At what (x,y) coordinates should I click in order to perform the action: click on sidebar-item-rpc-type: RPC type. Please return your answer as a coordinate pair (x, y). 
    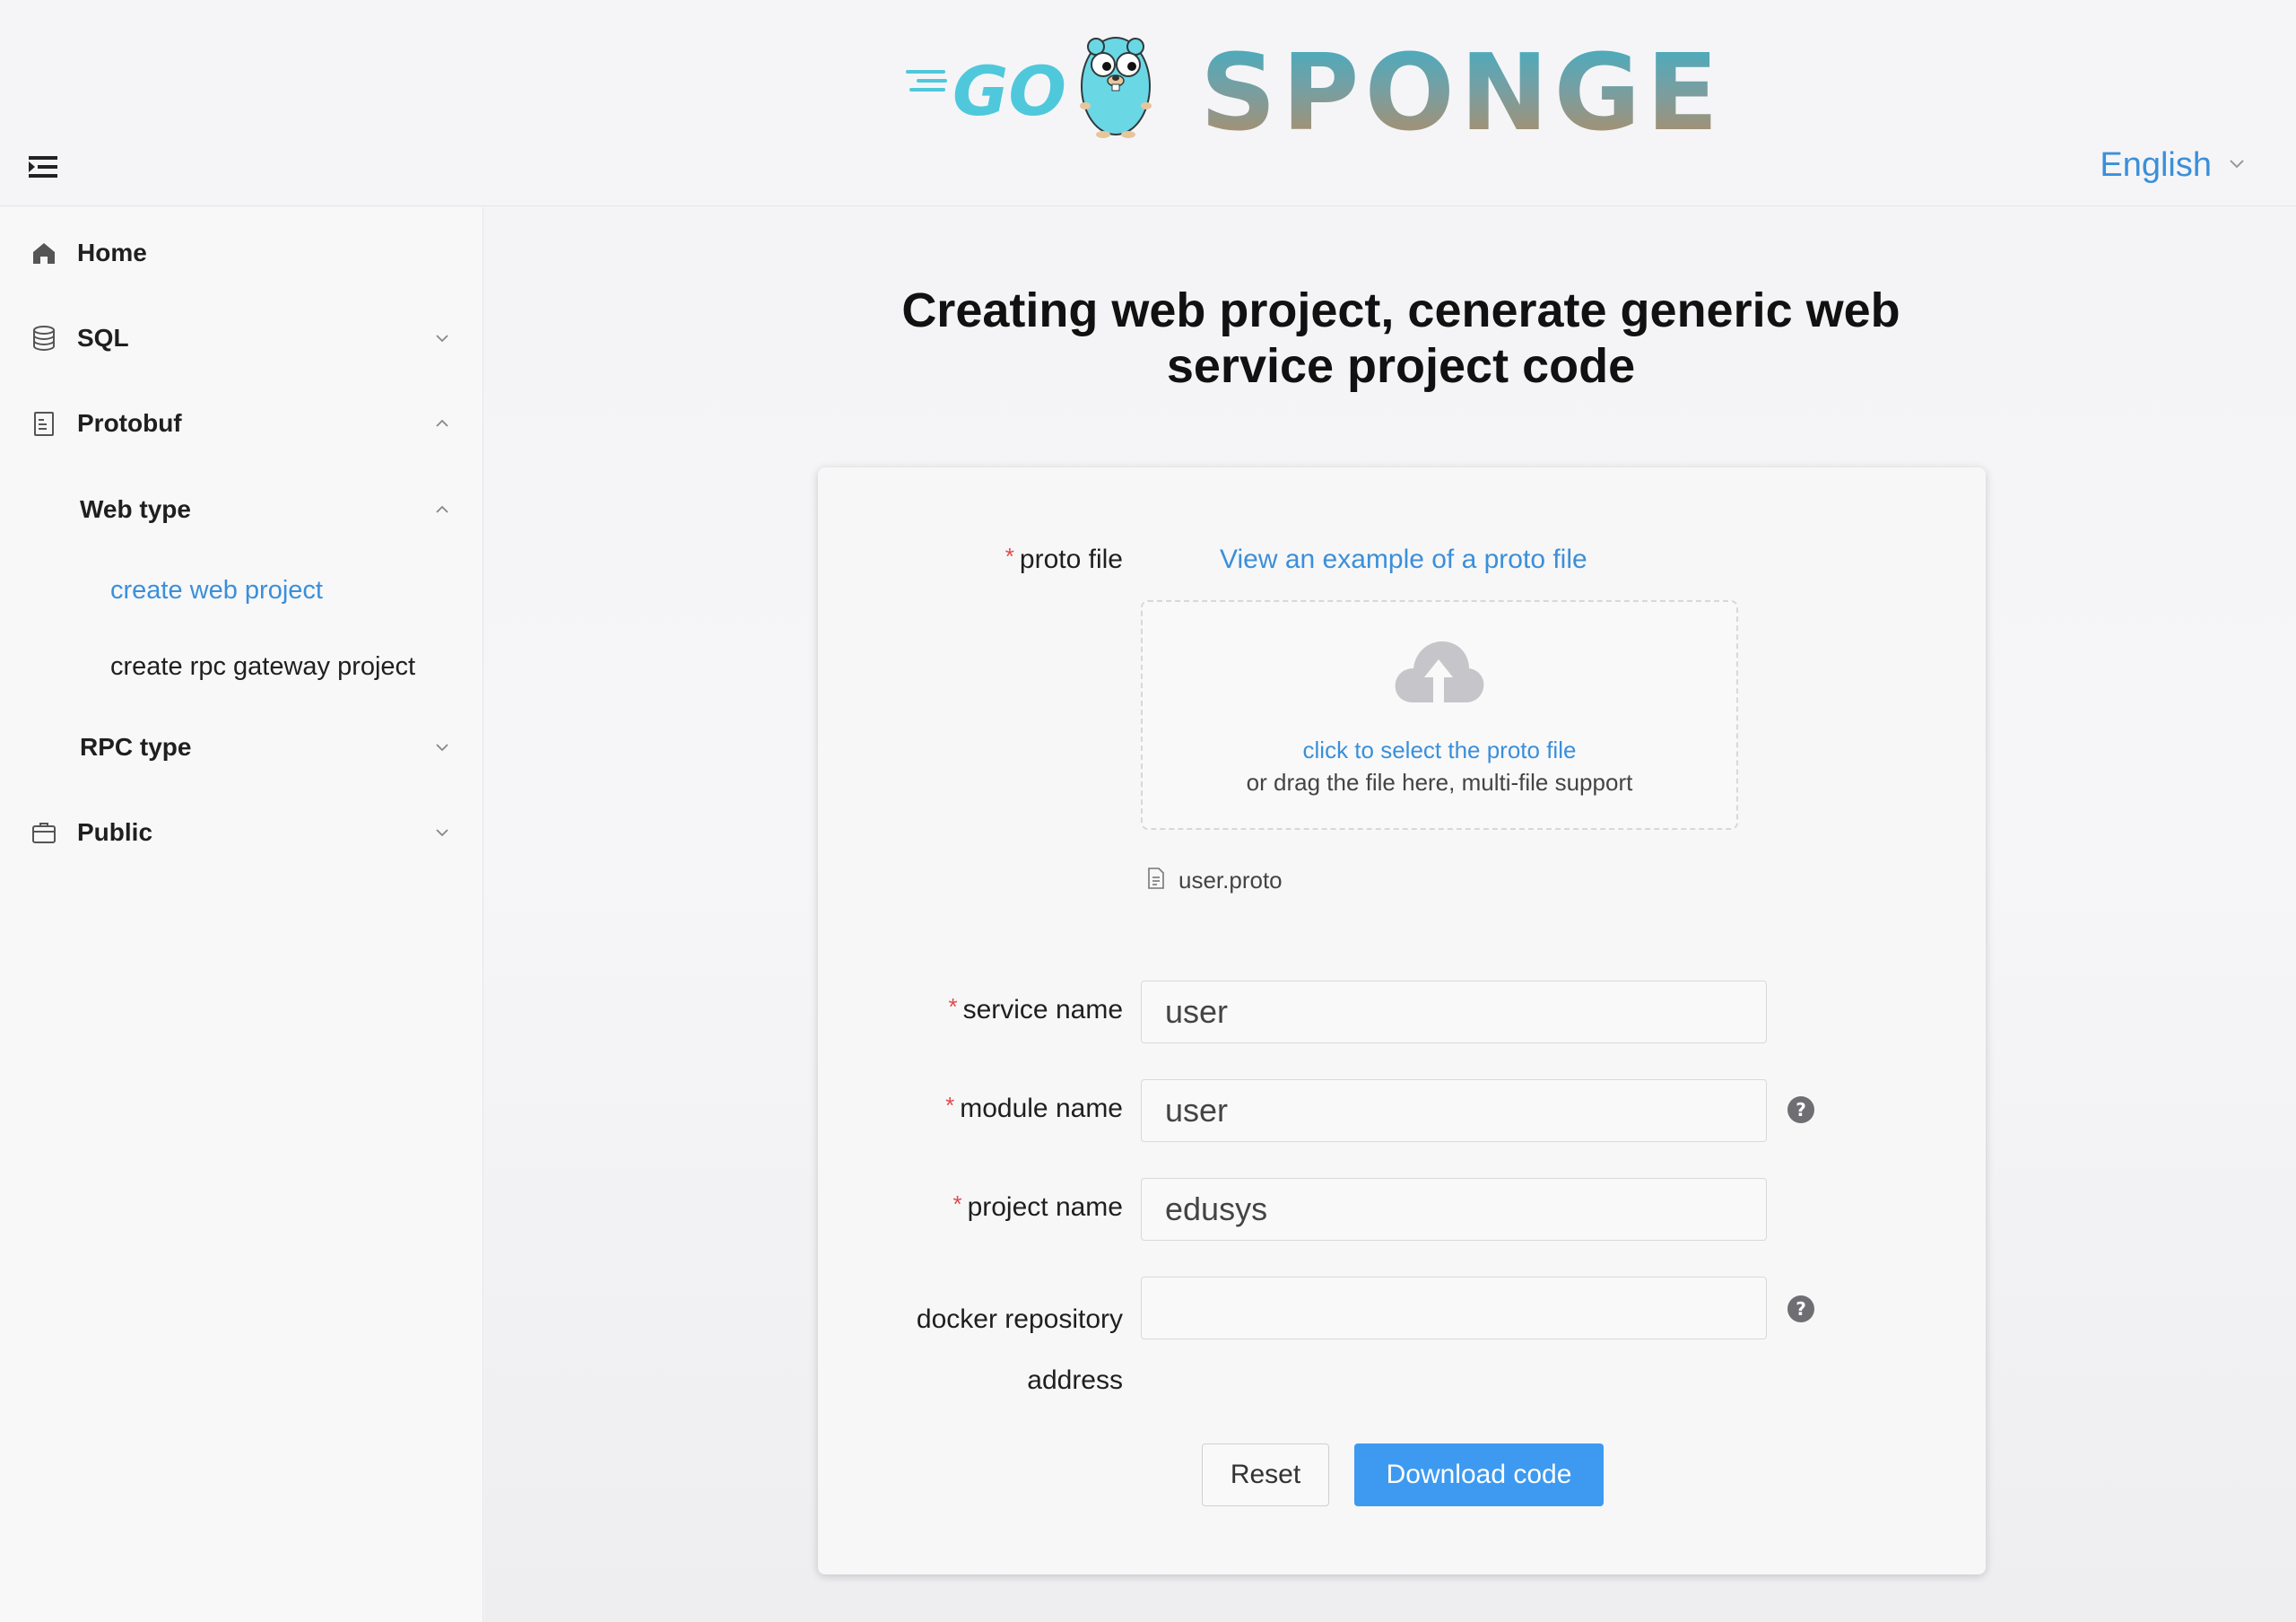
    Looking at the image, I should click on (241, 747).